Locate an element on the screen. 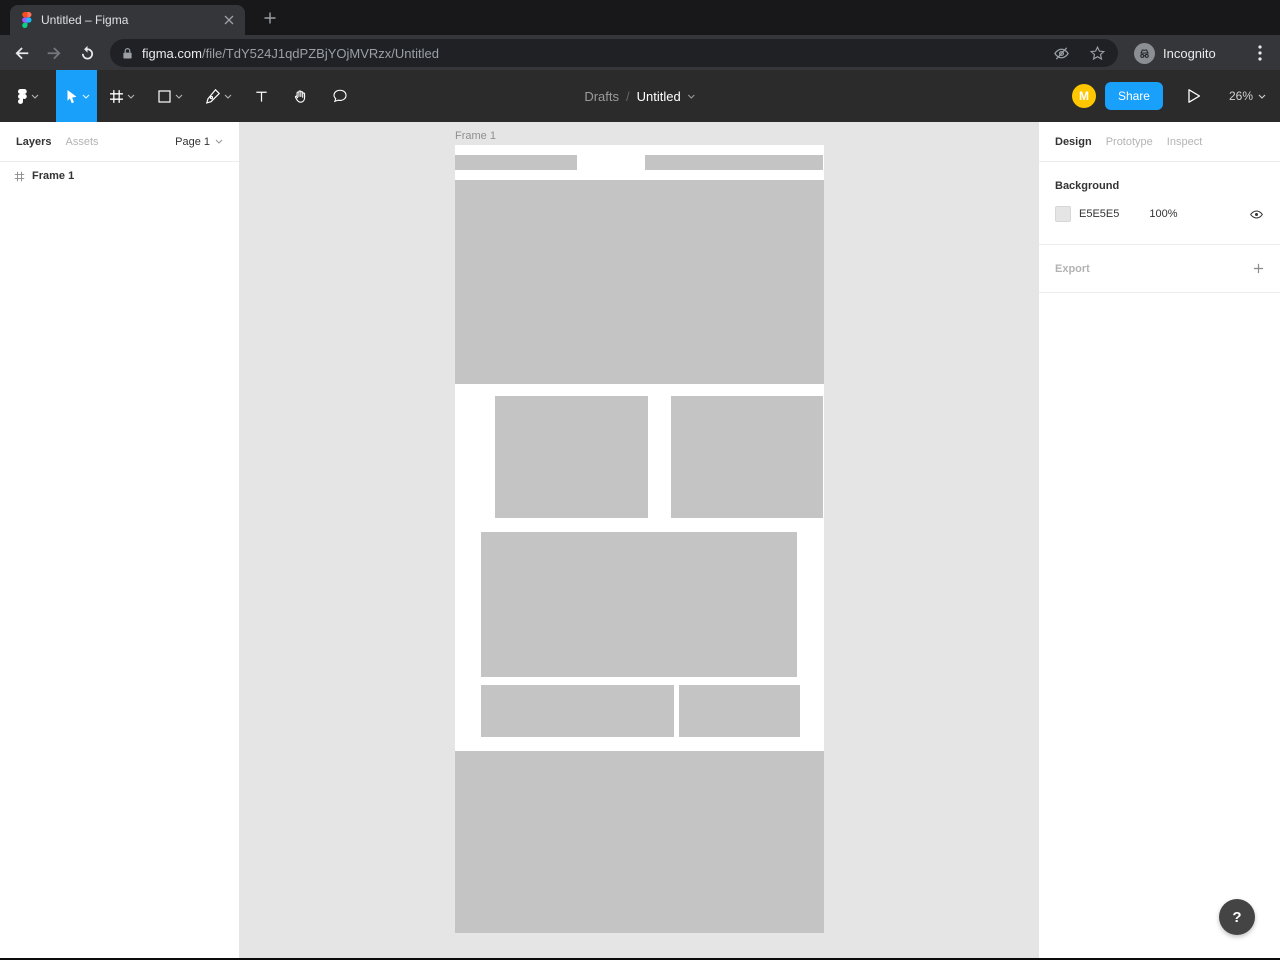 The image size is (1280, 960). hand-tool-button is located at coordinates (300, 96).